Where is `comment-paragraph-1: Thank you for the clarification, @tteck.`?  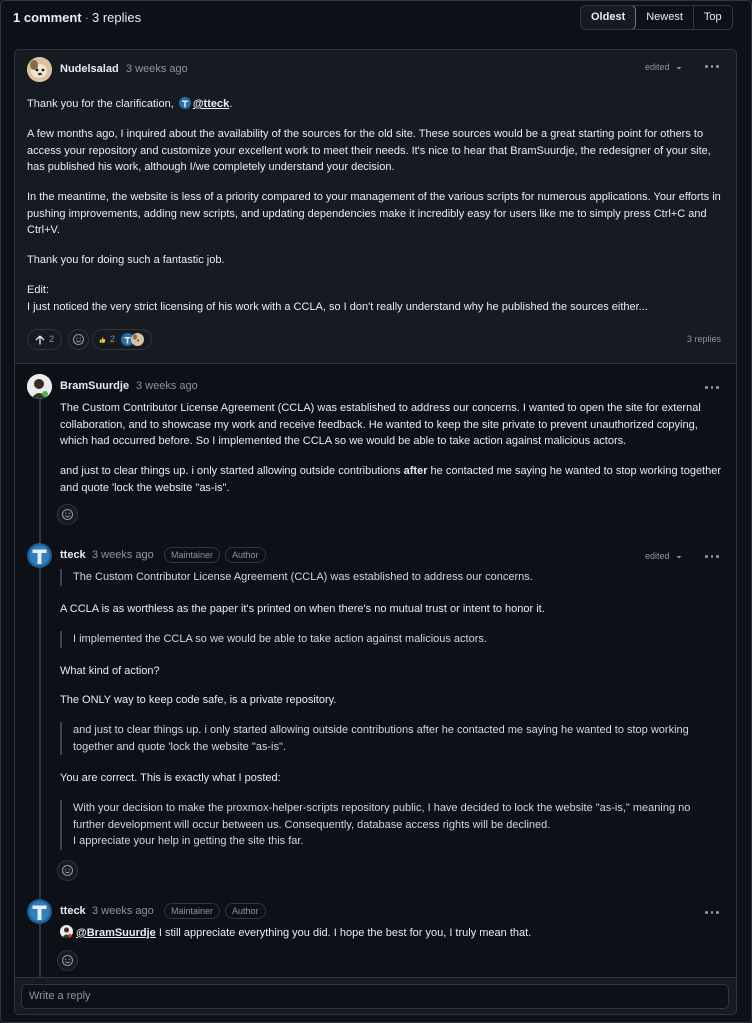 comment-paragraph-1: Thank you for the clarification, @tteck. is located at coordinates (130, 103).